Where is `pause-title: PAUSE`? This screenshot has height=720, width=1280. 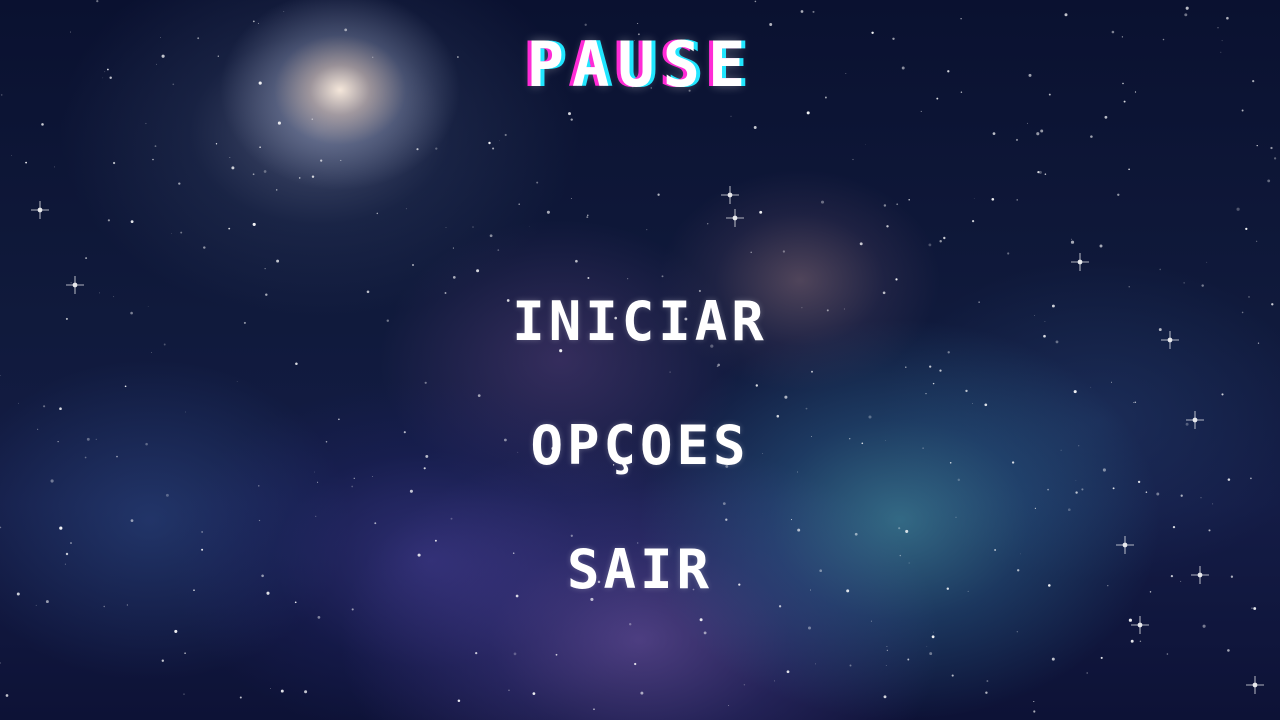
pause-title: PAUSE is located at coordinates (640, 64).